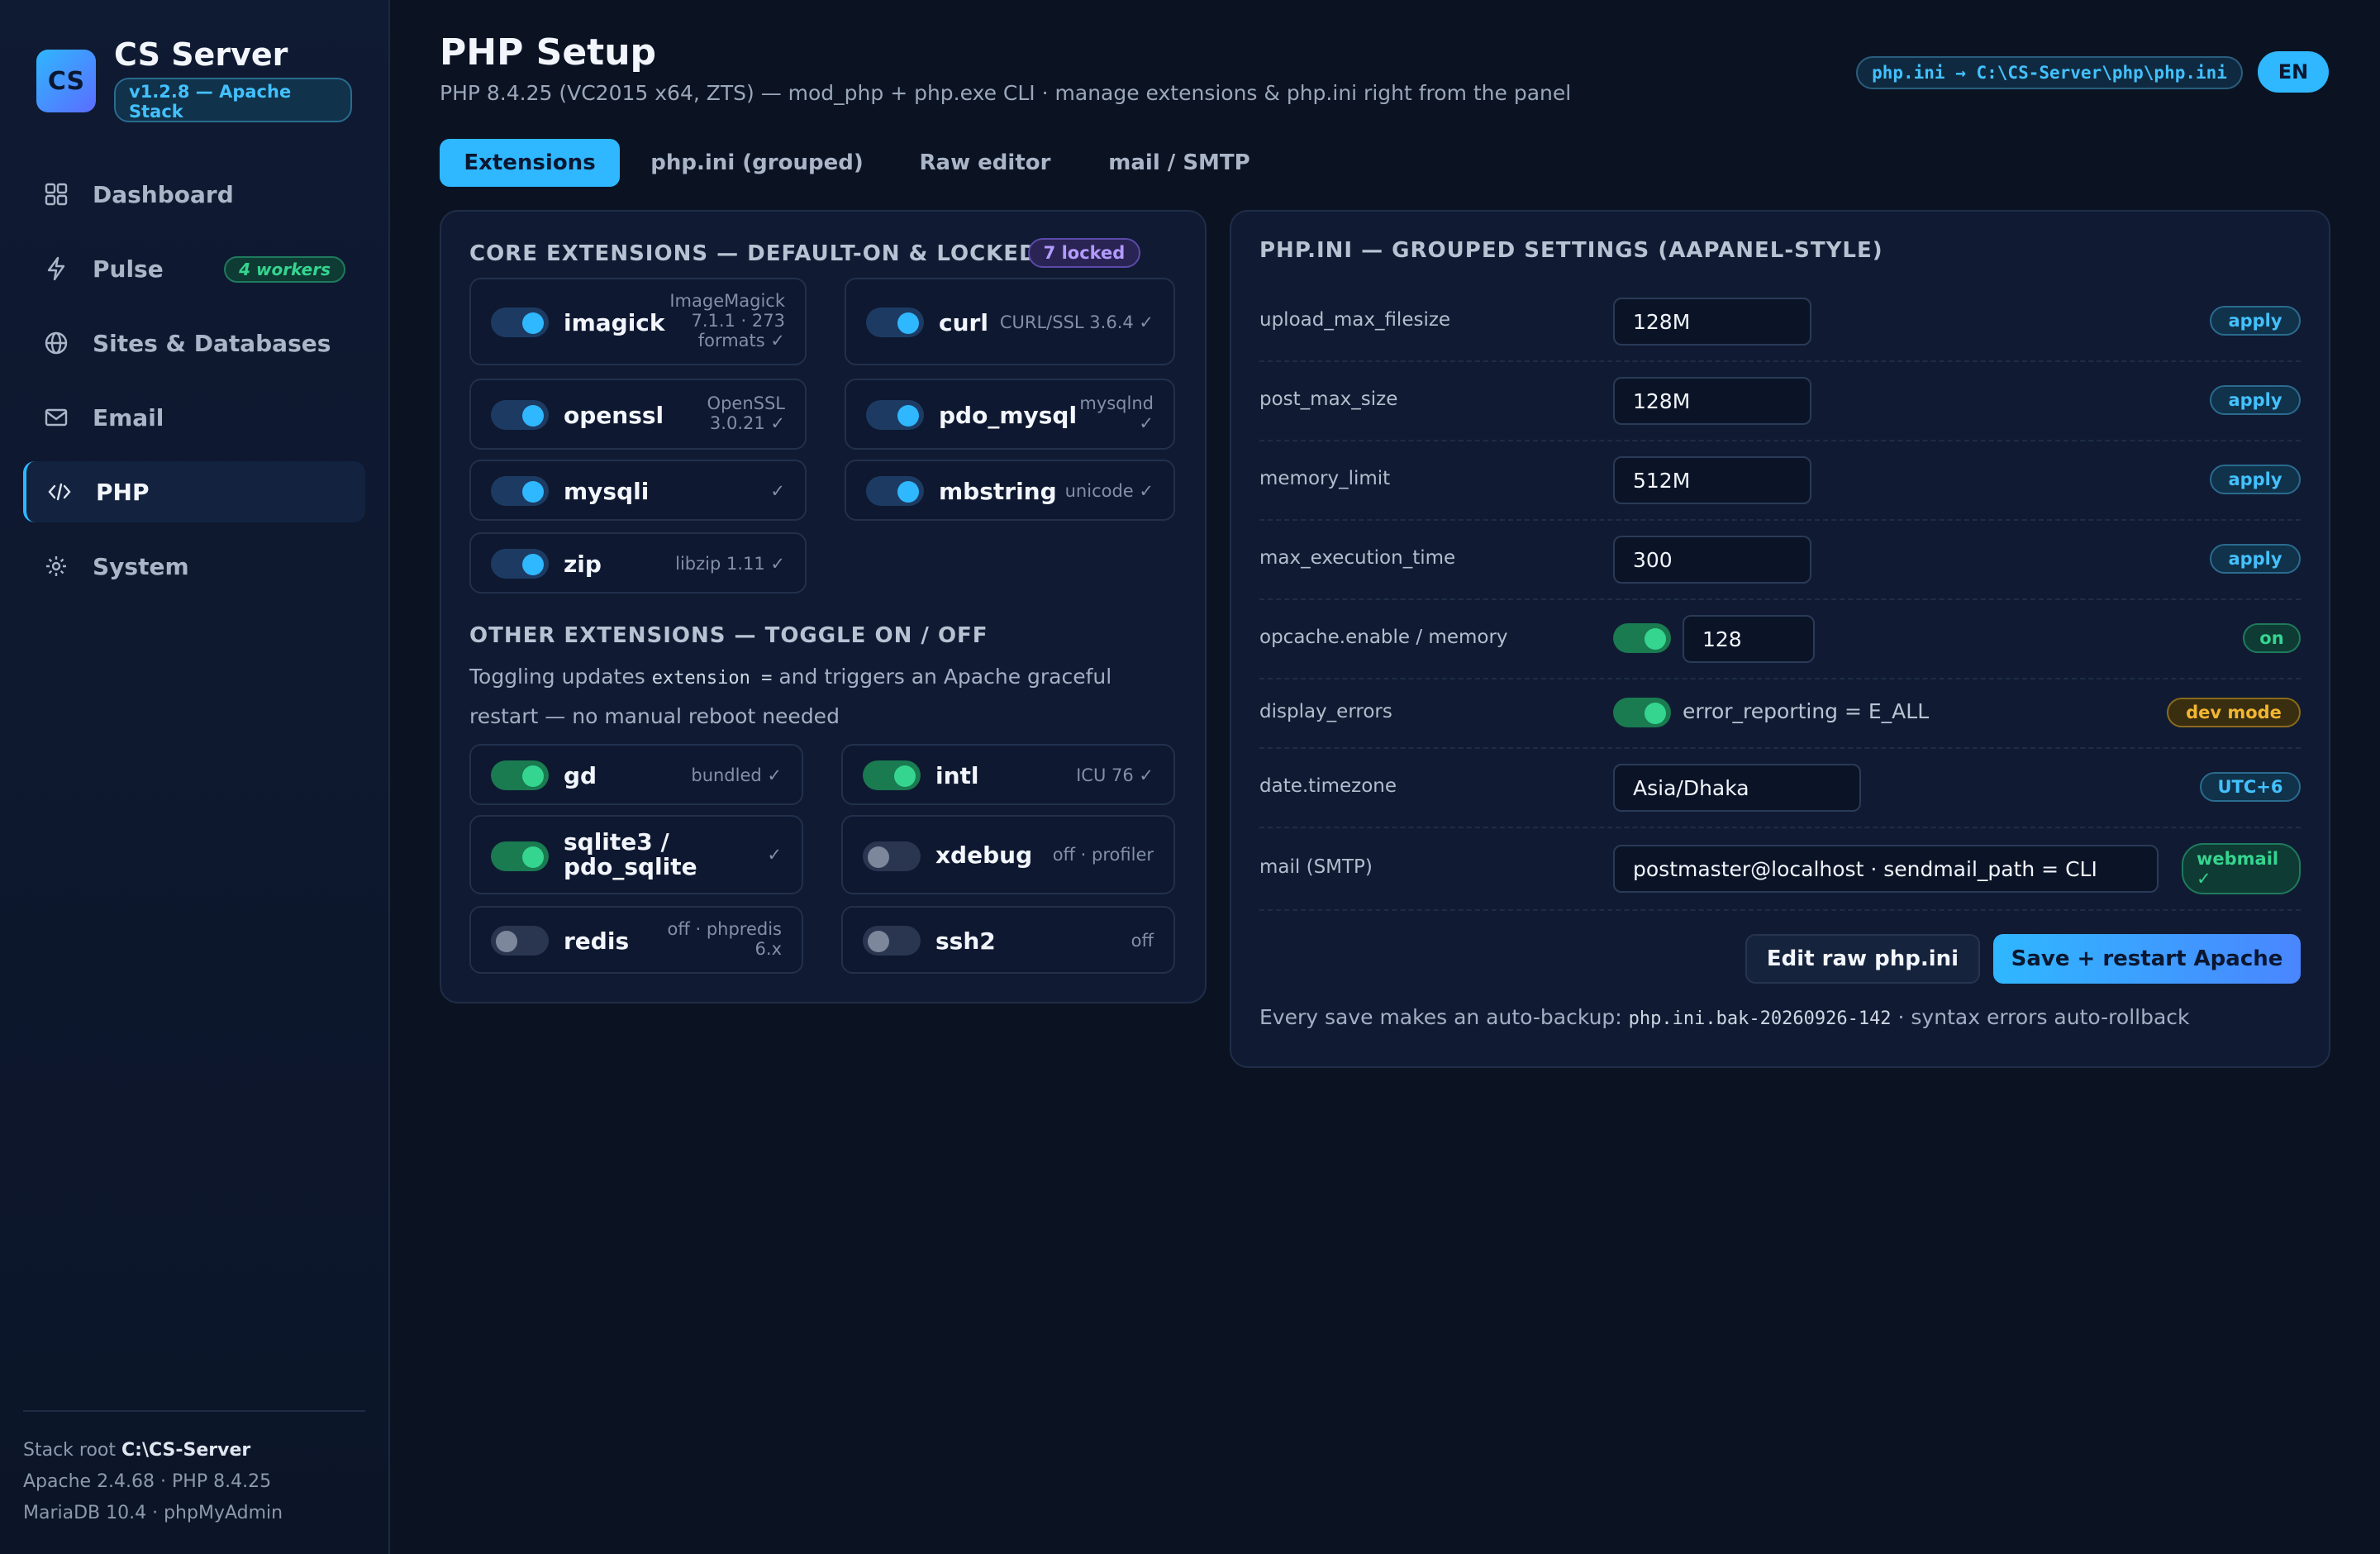  What do you see at coordinates (548, 52) in the screenshot?
I see `page-title: PHP Setup` at bounding box center [548, 52].